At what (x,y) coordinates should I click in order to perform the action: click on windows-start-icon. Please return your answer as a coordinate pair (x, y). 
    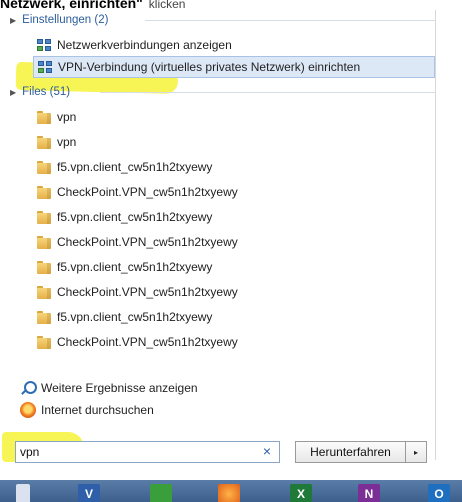
    Looking at the image, I should click on (23, 493).